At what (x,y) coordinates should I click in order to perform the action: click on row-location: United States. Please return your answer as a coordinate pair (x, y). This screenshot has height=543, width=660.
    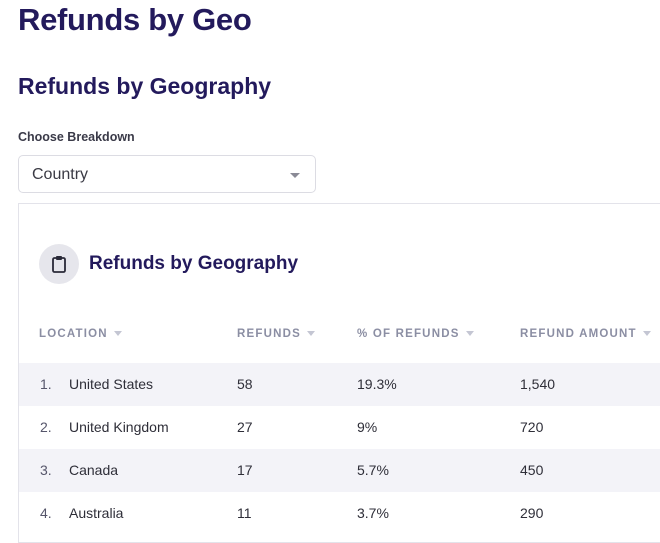
    Looking at the image, I should click on (111, 384).